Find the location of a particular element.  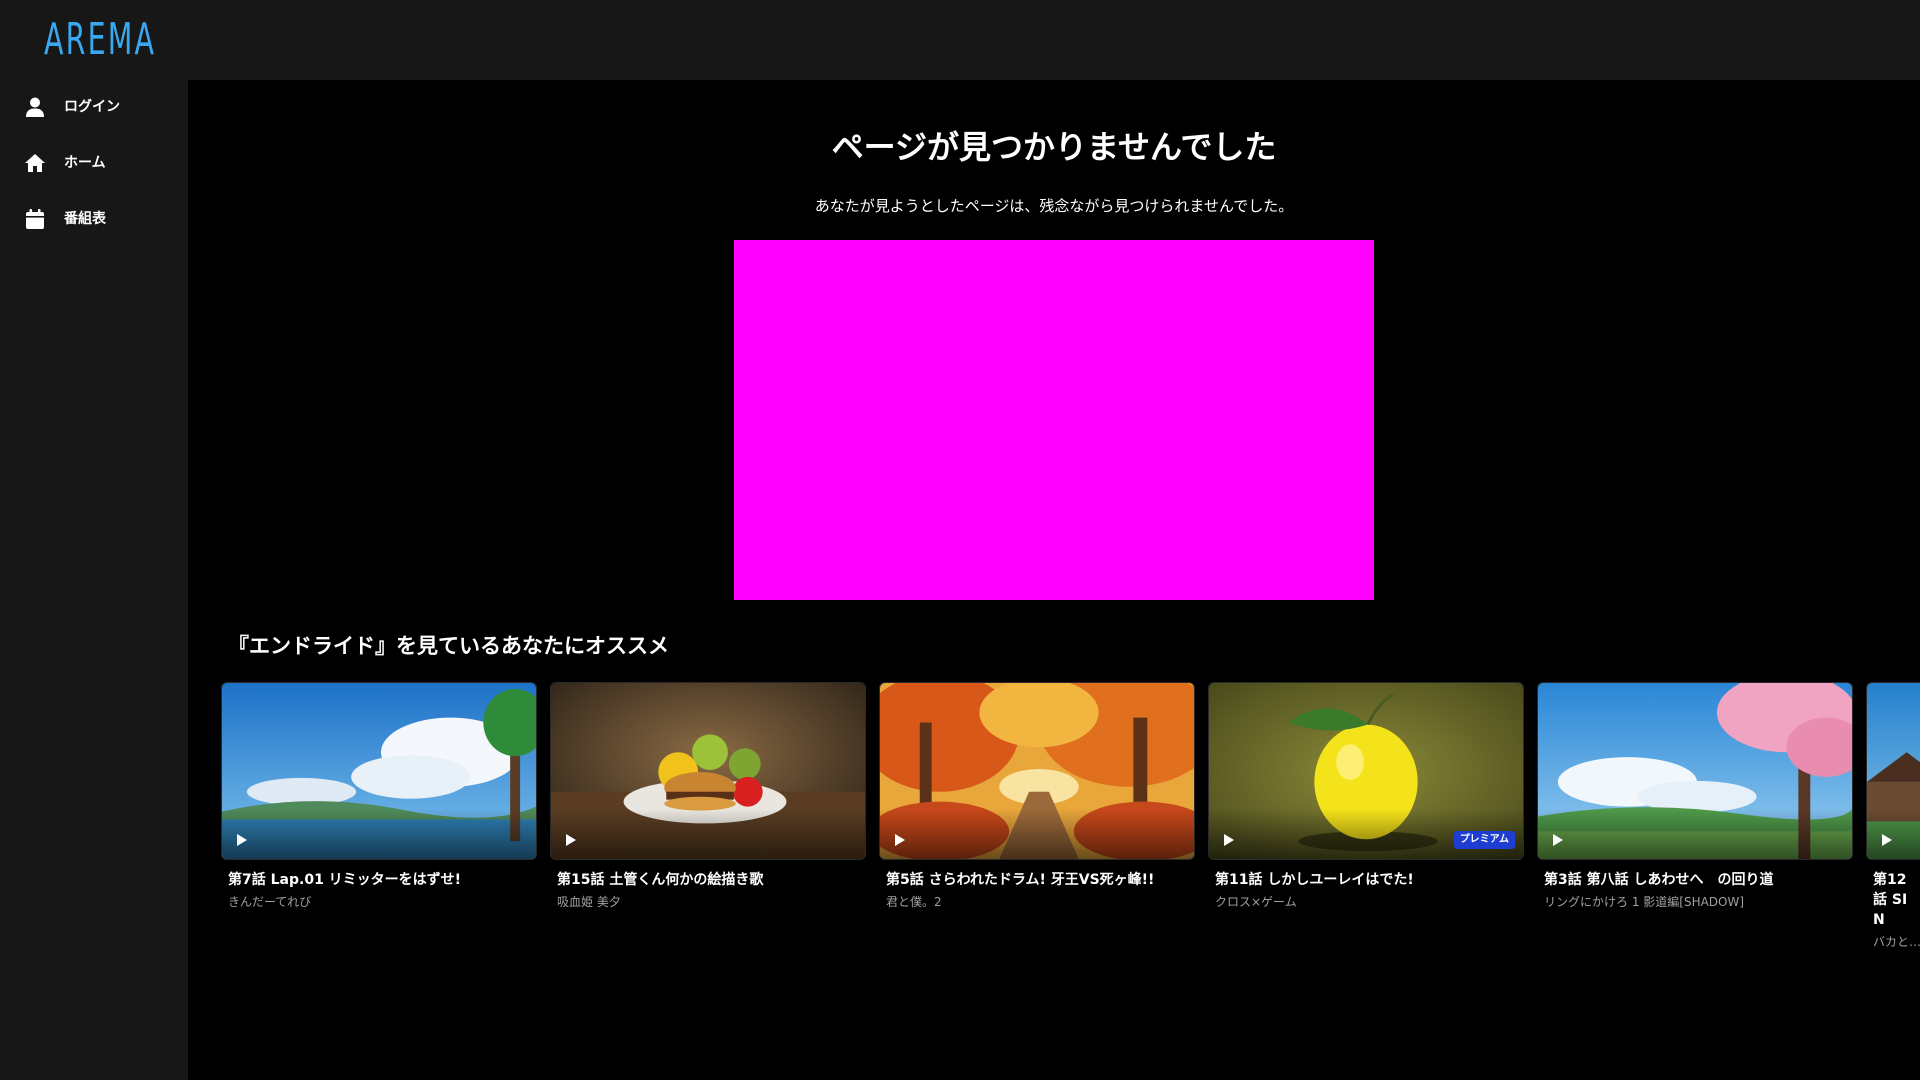

recommend-card: プレミアム 第11話 しかしユーレイはでた! クロス×ゲーム is located at coordinates (1366, 796).